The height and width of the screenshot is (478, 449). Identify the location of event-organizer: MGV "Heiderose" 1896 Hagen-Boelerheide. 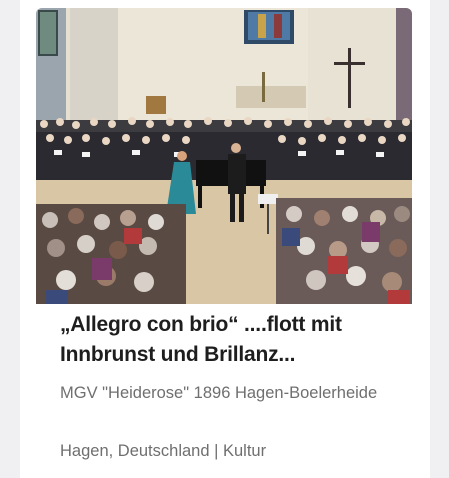
(219, 393).